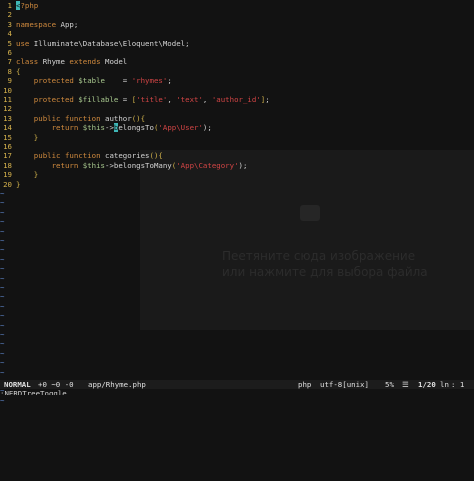 The image size is (474, 481). What do you see at coordinates (125, 99) in the screenshot?
I see `code-token: =` at bounding box center [125, 99].